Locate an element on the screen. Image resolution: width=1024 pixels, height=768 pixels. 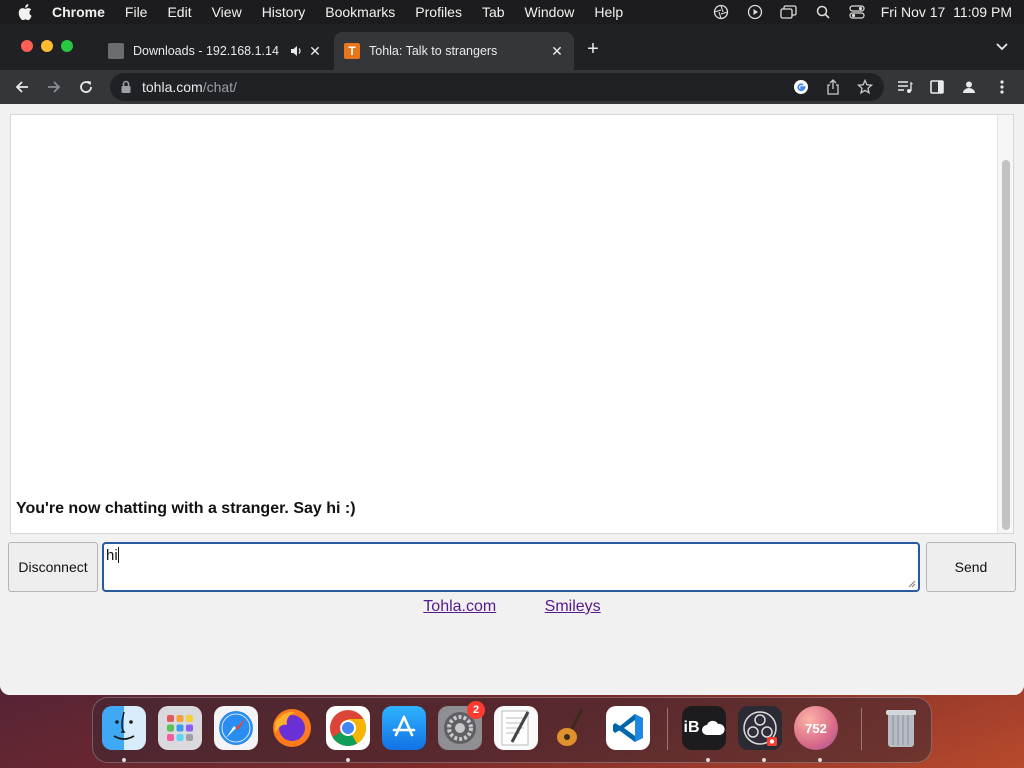
bookmark-star-icon is located at coordinates (865, 87).